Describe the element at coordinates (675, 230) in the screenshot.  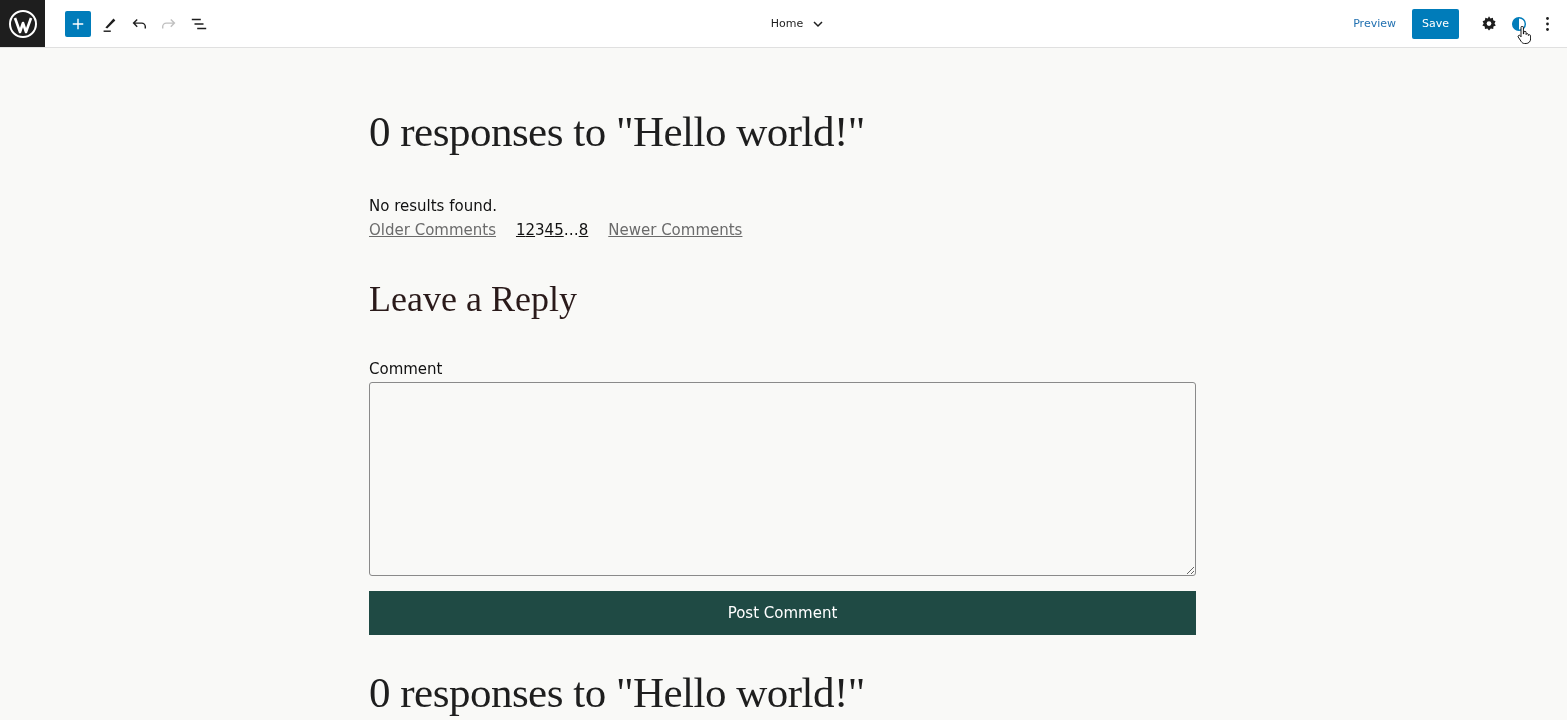
I see `newer-comments-link: Newer Comments` at that location.